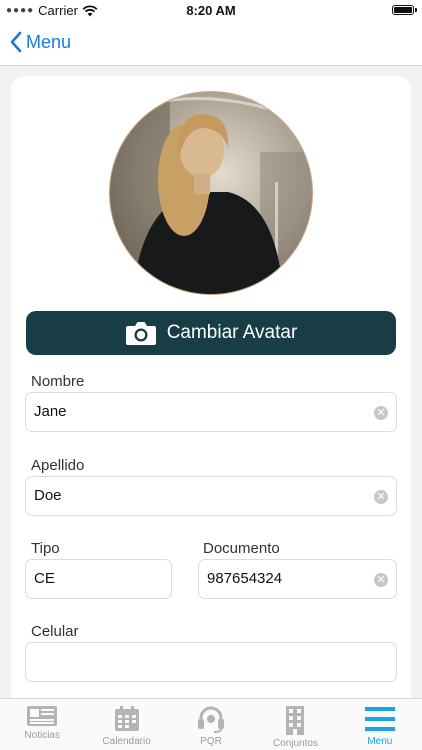 The width and height of the screenshot is (422, 750). Describe the element at coordinates (232, 332) in the screenshot. I see `change-avatar-label: Cambiar Avatar` at that location.